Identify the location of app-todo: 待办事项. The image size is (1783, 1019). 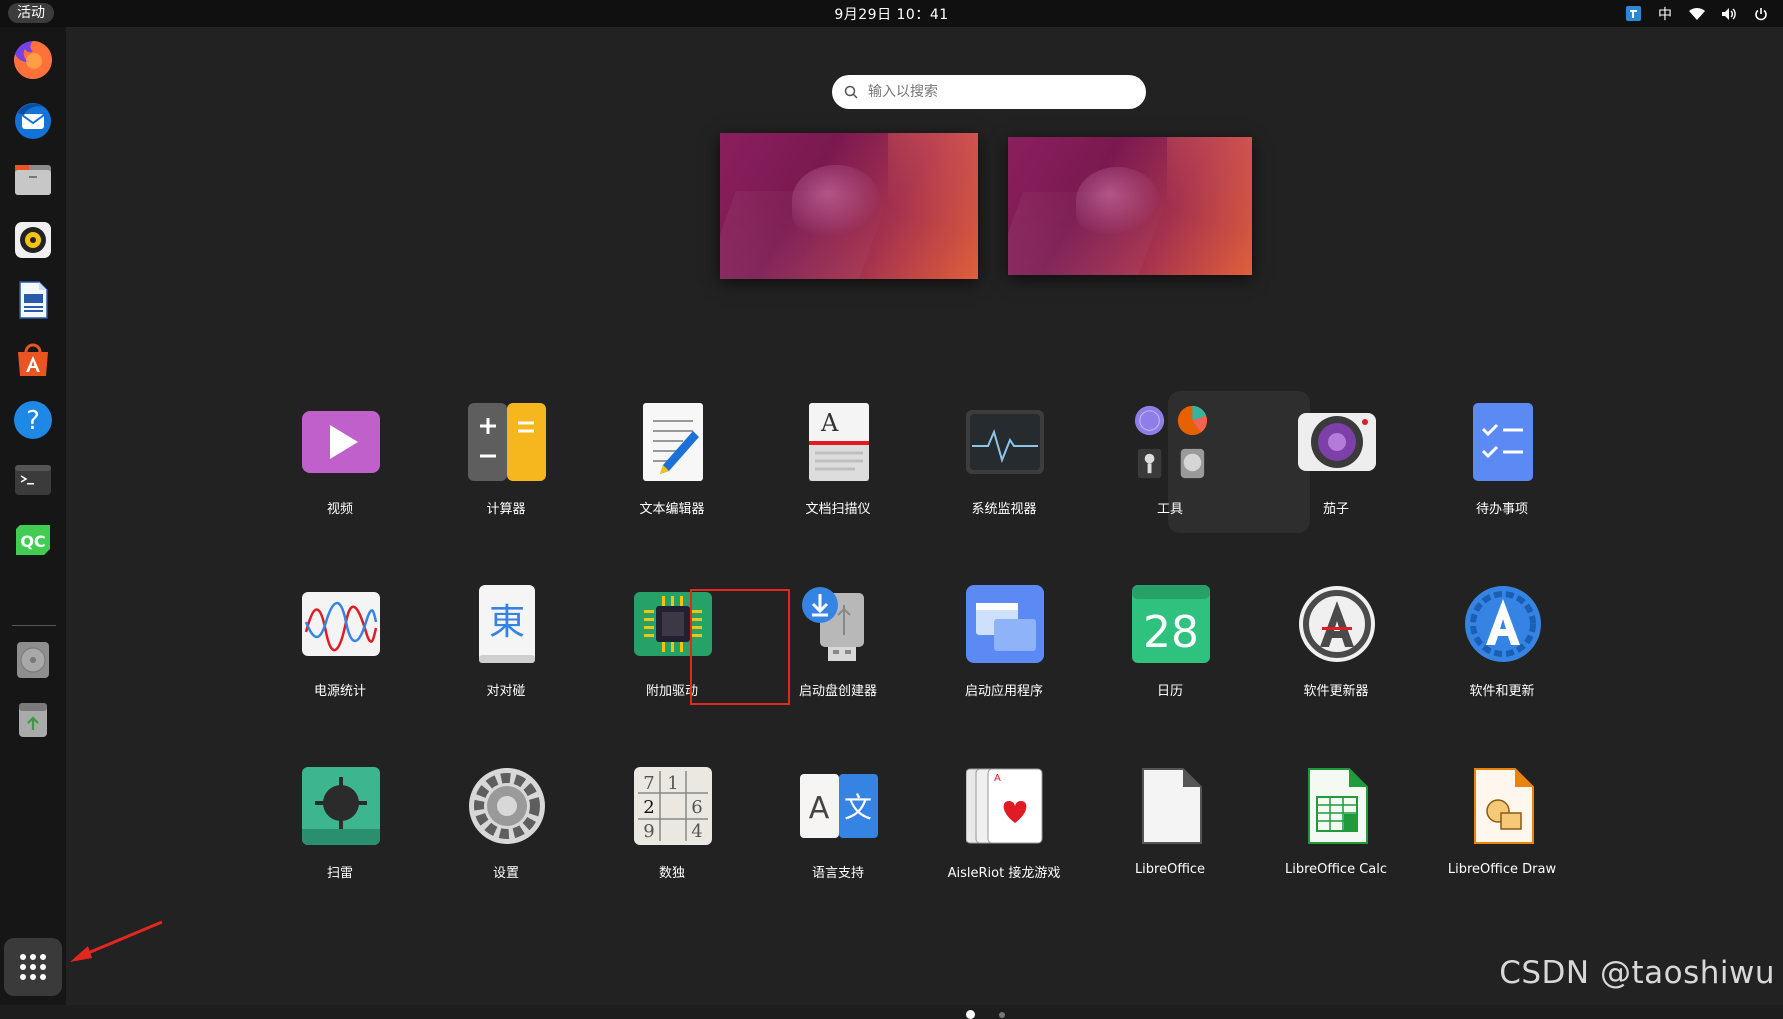
(1502, 458).